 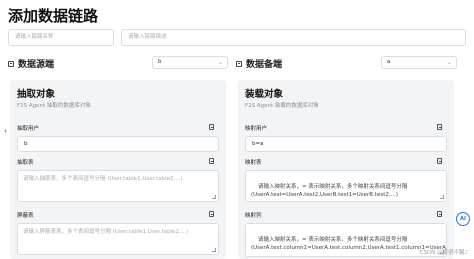 I want to click on target-panel-title: 装载对象, so click(x=264, y=94).